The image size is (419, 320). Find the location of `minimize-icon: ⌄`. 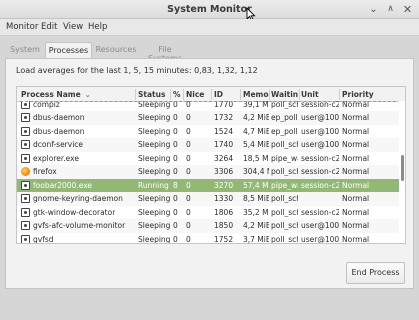

minimize-icon: ⌄ is located at coordinates (373, 9).